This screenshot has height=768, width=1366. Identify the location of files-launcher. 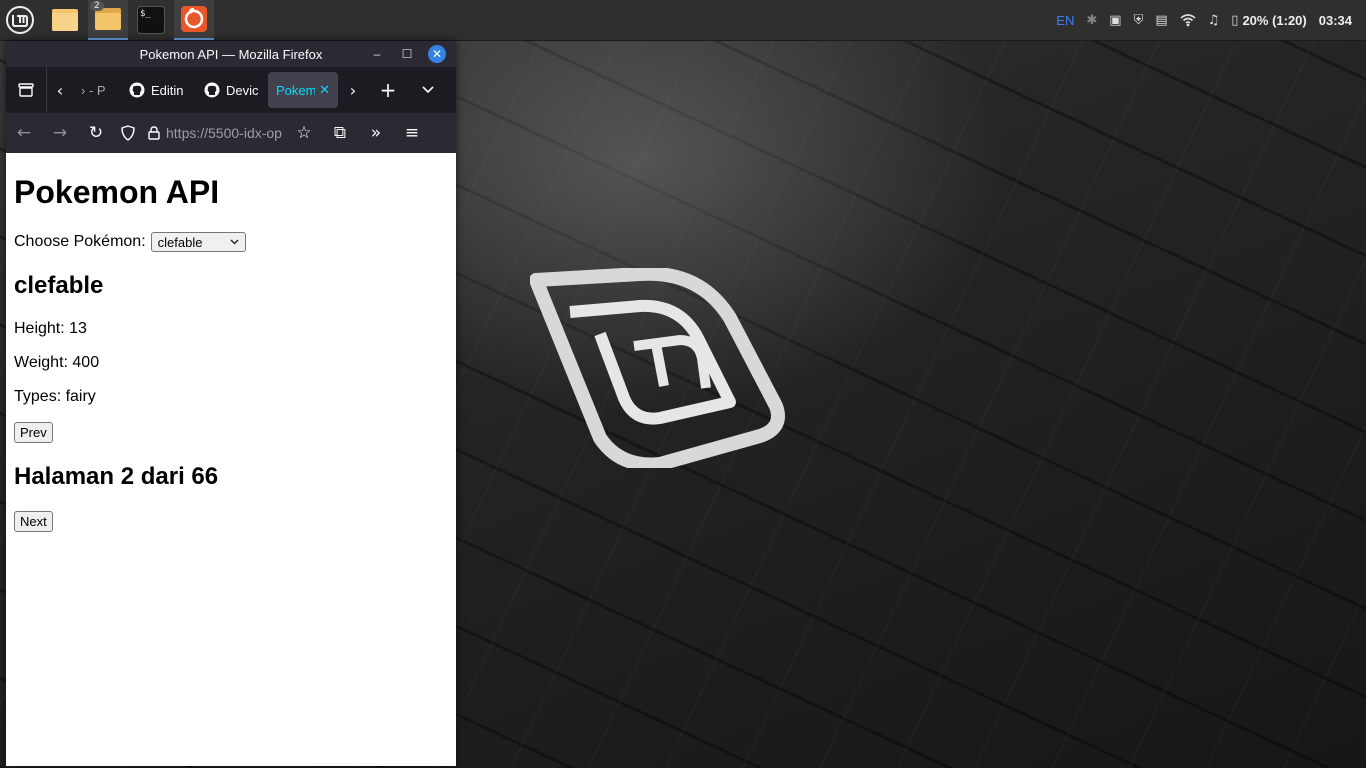
(65, 20).